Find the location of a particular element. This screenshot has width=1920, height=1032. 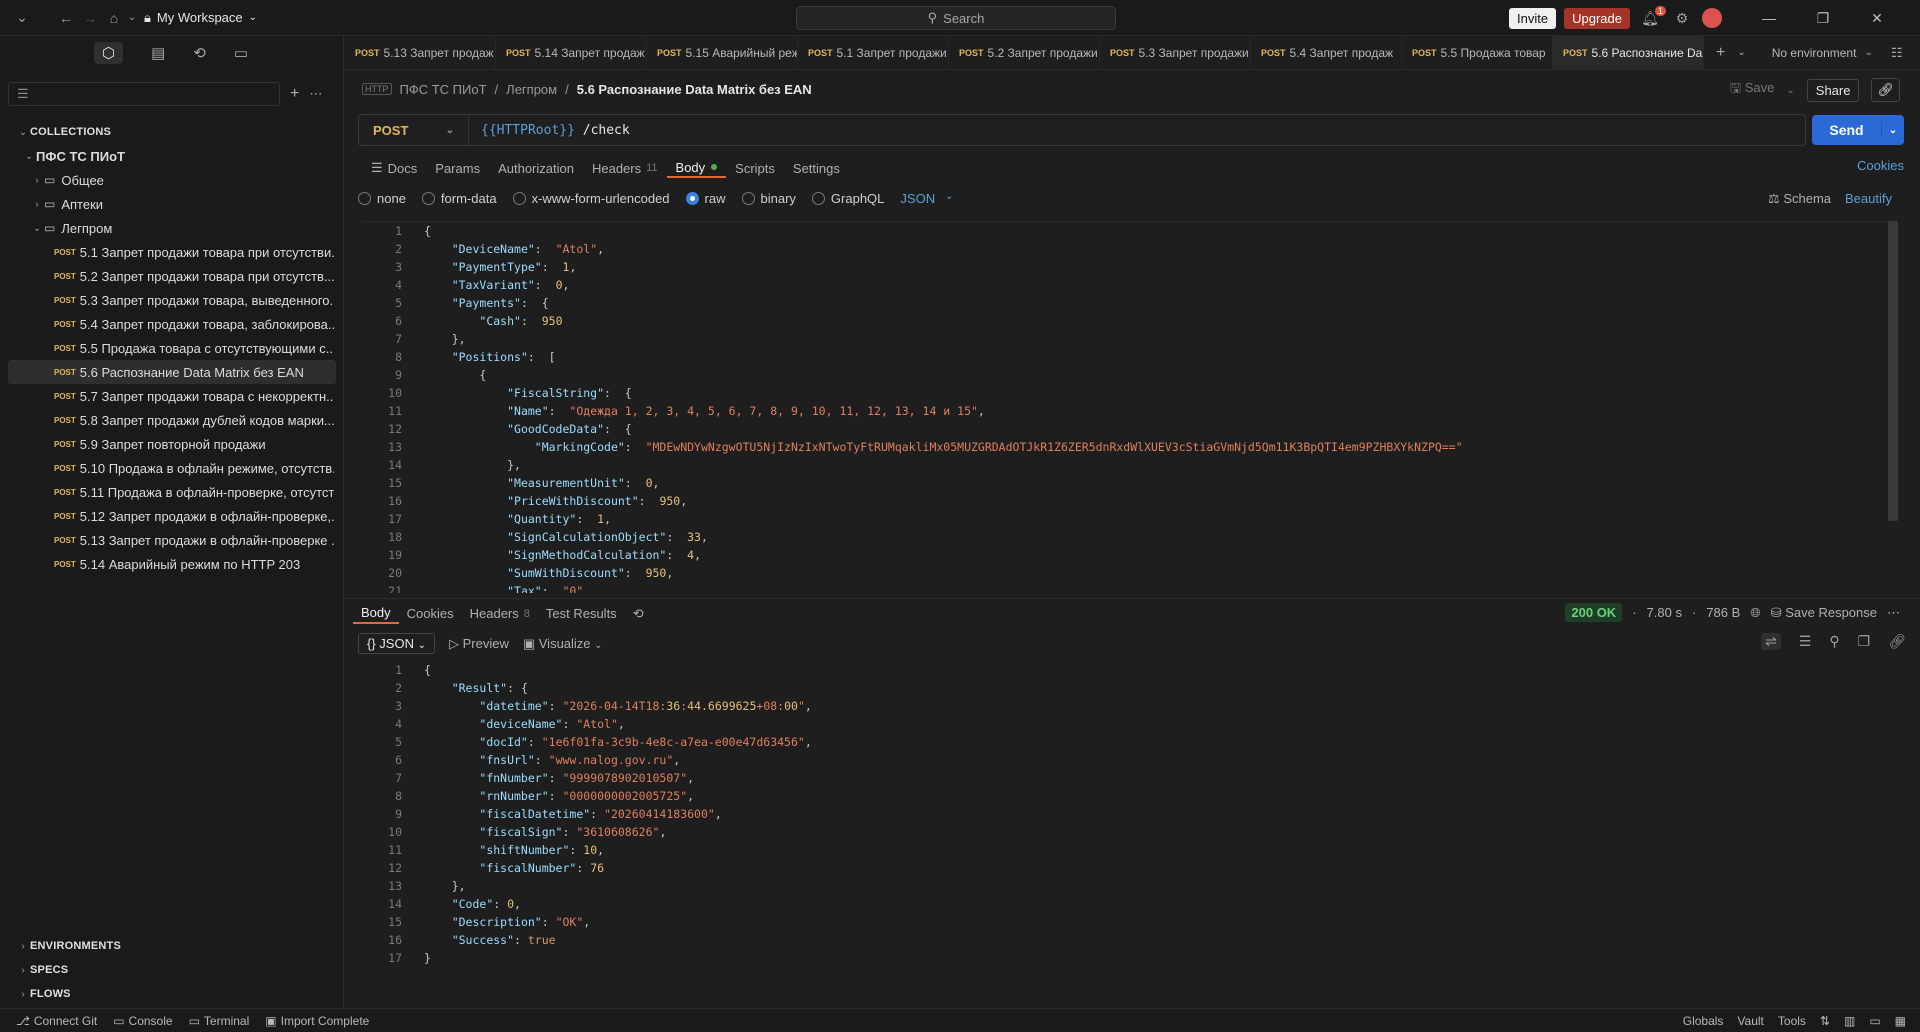

terminal-button: ▭ Terminal is located at coordinates (219, 1021).